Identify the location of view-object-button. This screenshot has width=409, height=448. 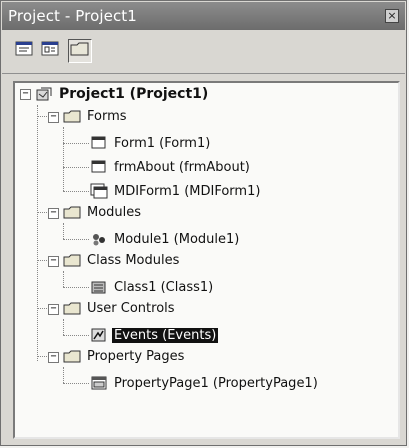
(50, 51).